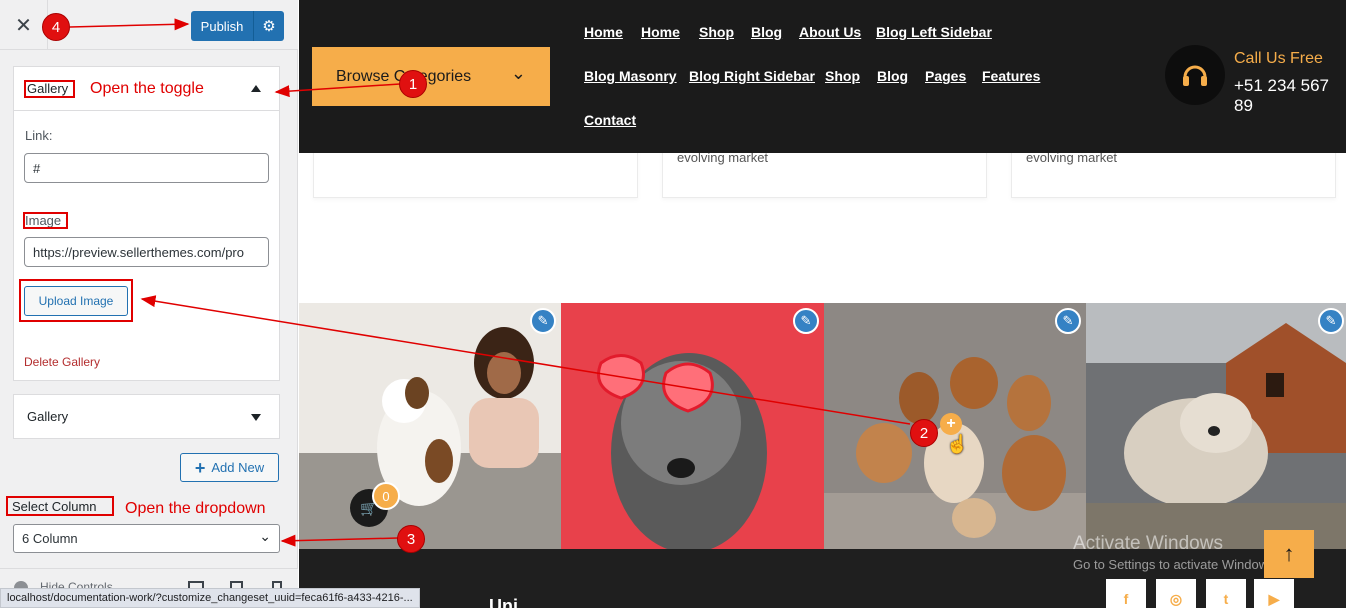 The height and width of the screenshot is (608, 1346). Describe the element at coordinates (475, 174) in the screenshot. I see `blog-card` at that location.